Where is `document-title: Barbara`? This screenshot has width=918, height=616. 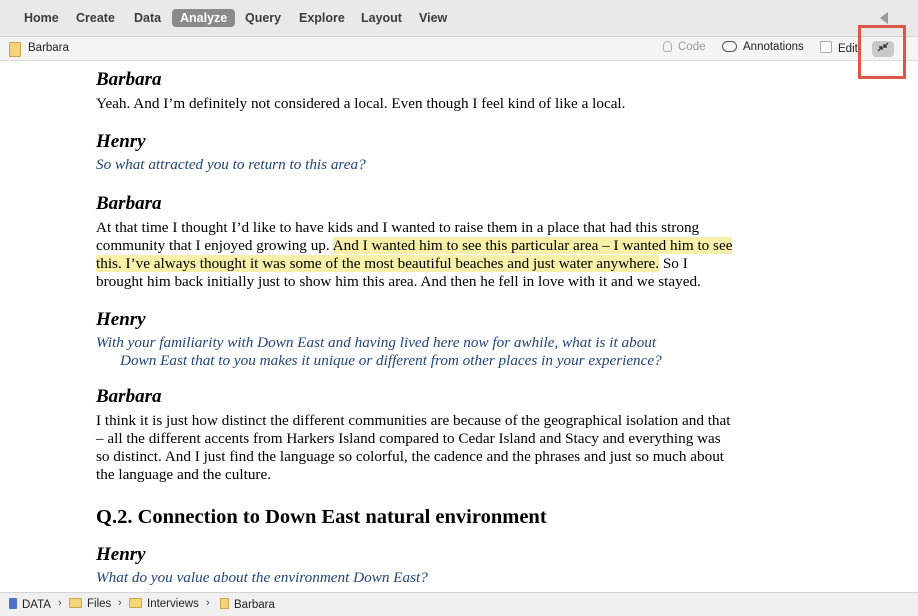
document-title: Barbara is located at coordinates (48, 48).